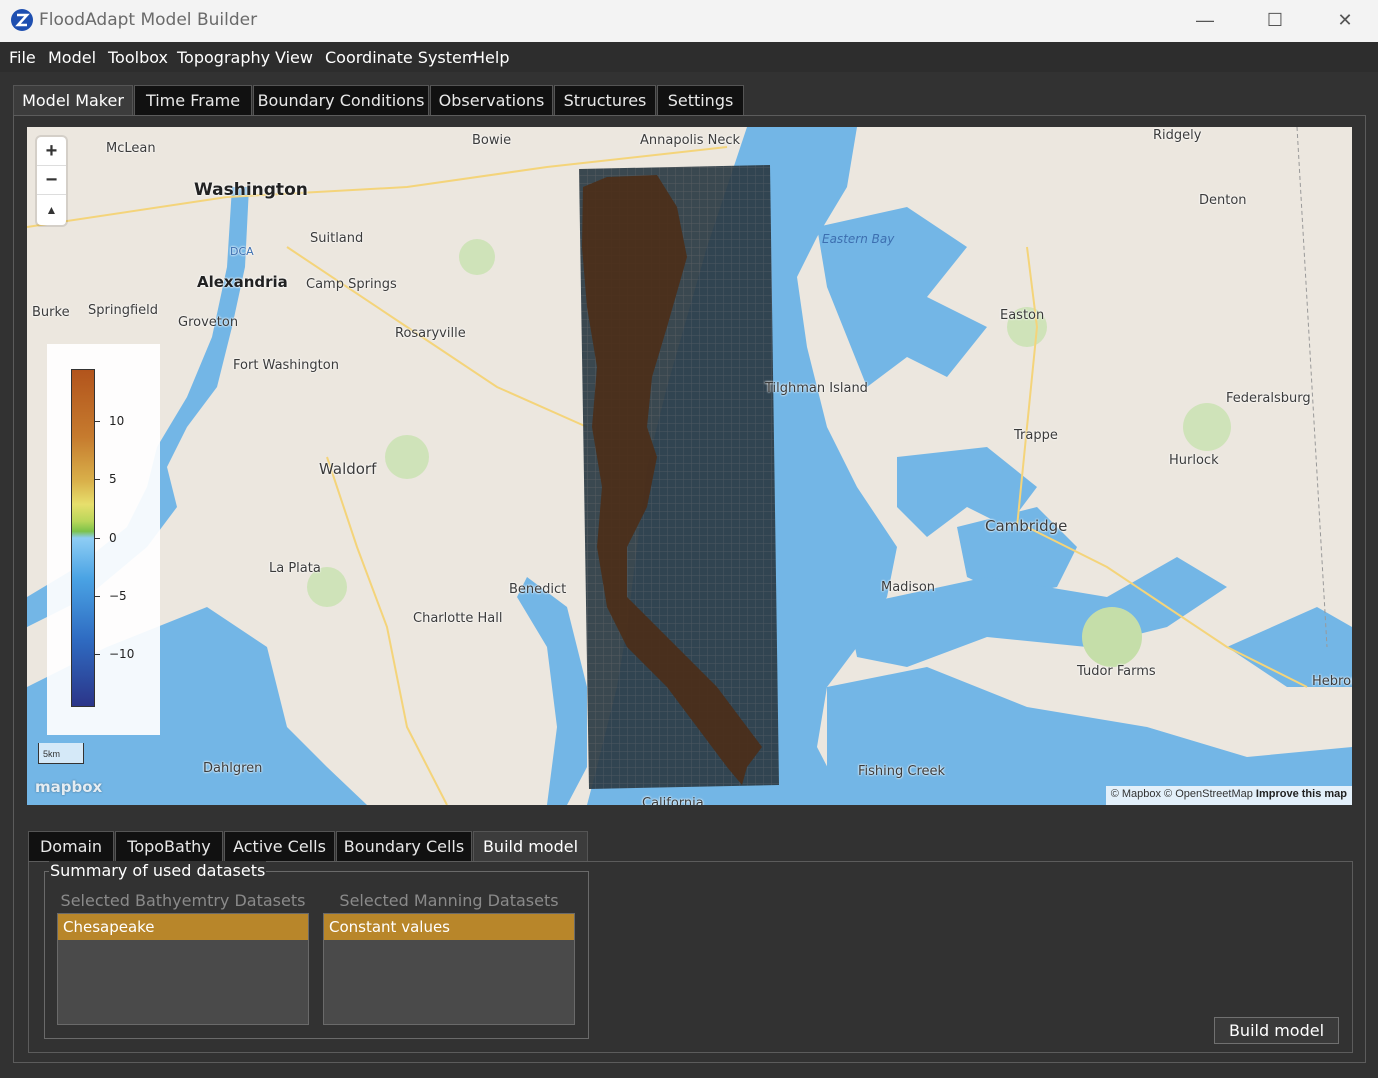 The height and width of the screenshot is (1078, 1378). Describe the element at coordinates (242, 282) in the screenshot. I see `label-alexandria: Alexandria` at that location.